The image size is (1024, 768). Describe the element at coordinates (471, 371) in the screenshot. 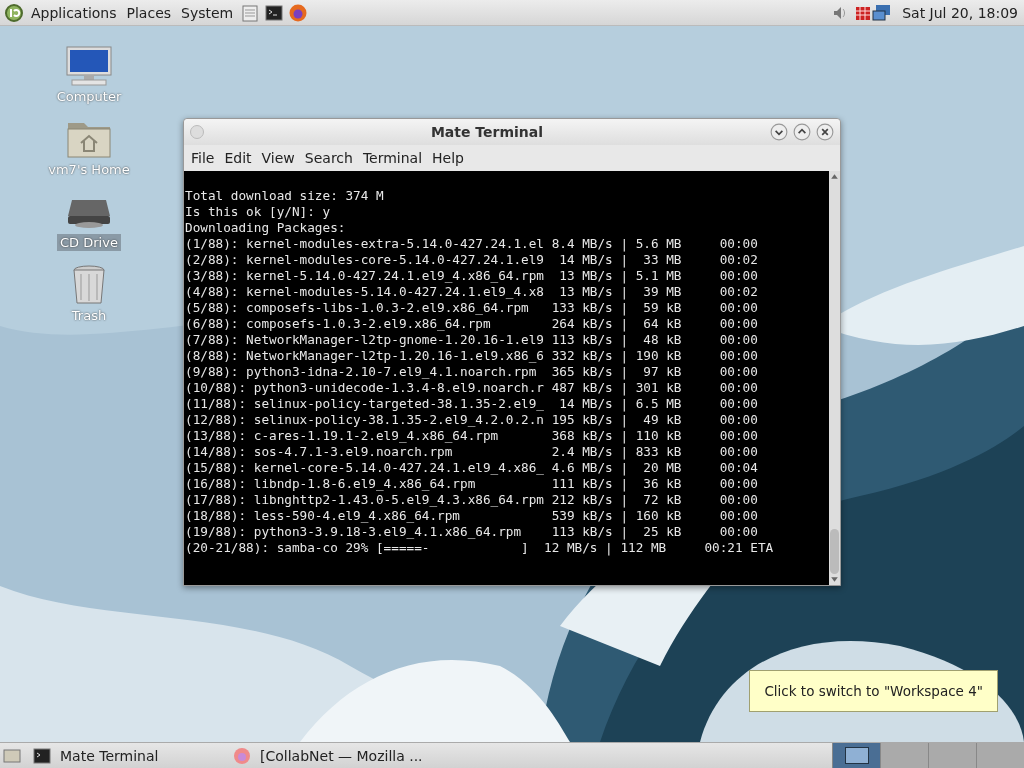

I see `terminal-line: (9/88): python3-idna-2.10-7.el9_4.1.noarch.rpm 365 kB/s | 97 kB 00:00` at that location.